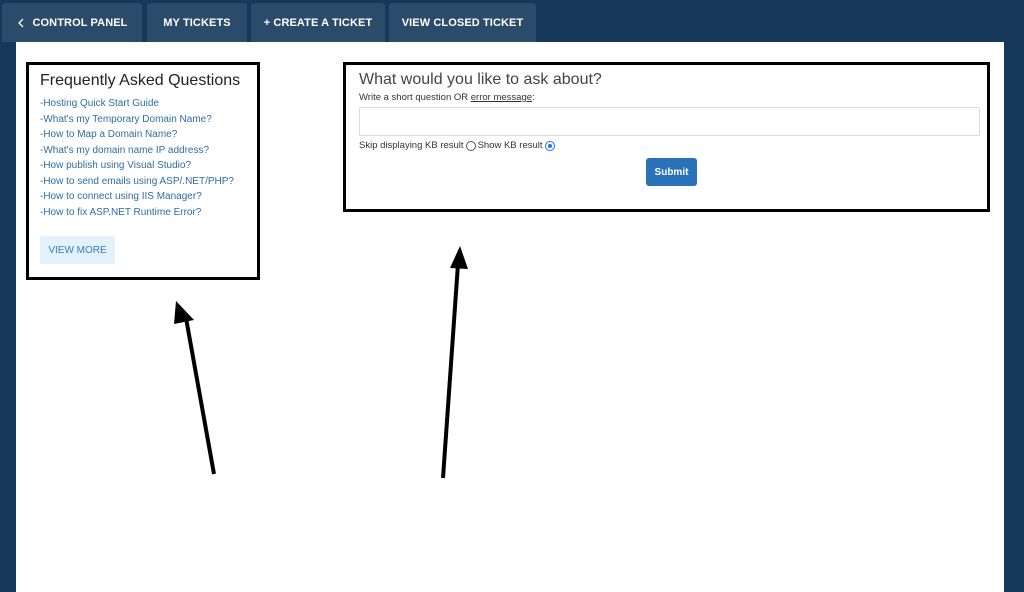 This screenshot has height=592, width=1024. Describe the element at coordinates (143, 182) in the screenshot. I see `faq-link-send-emails: -How to send emails using ASP/.NET/PHP?` at that location.